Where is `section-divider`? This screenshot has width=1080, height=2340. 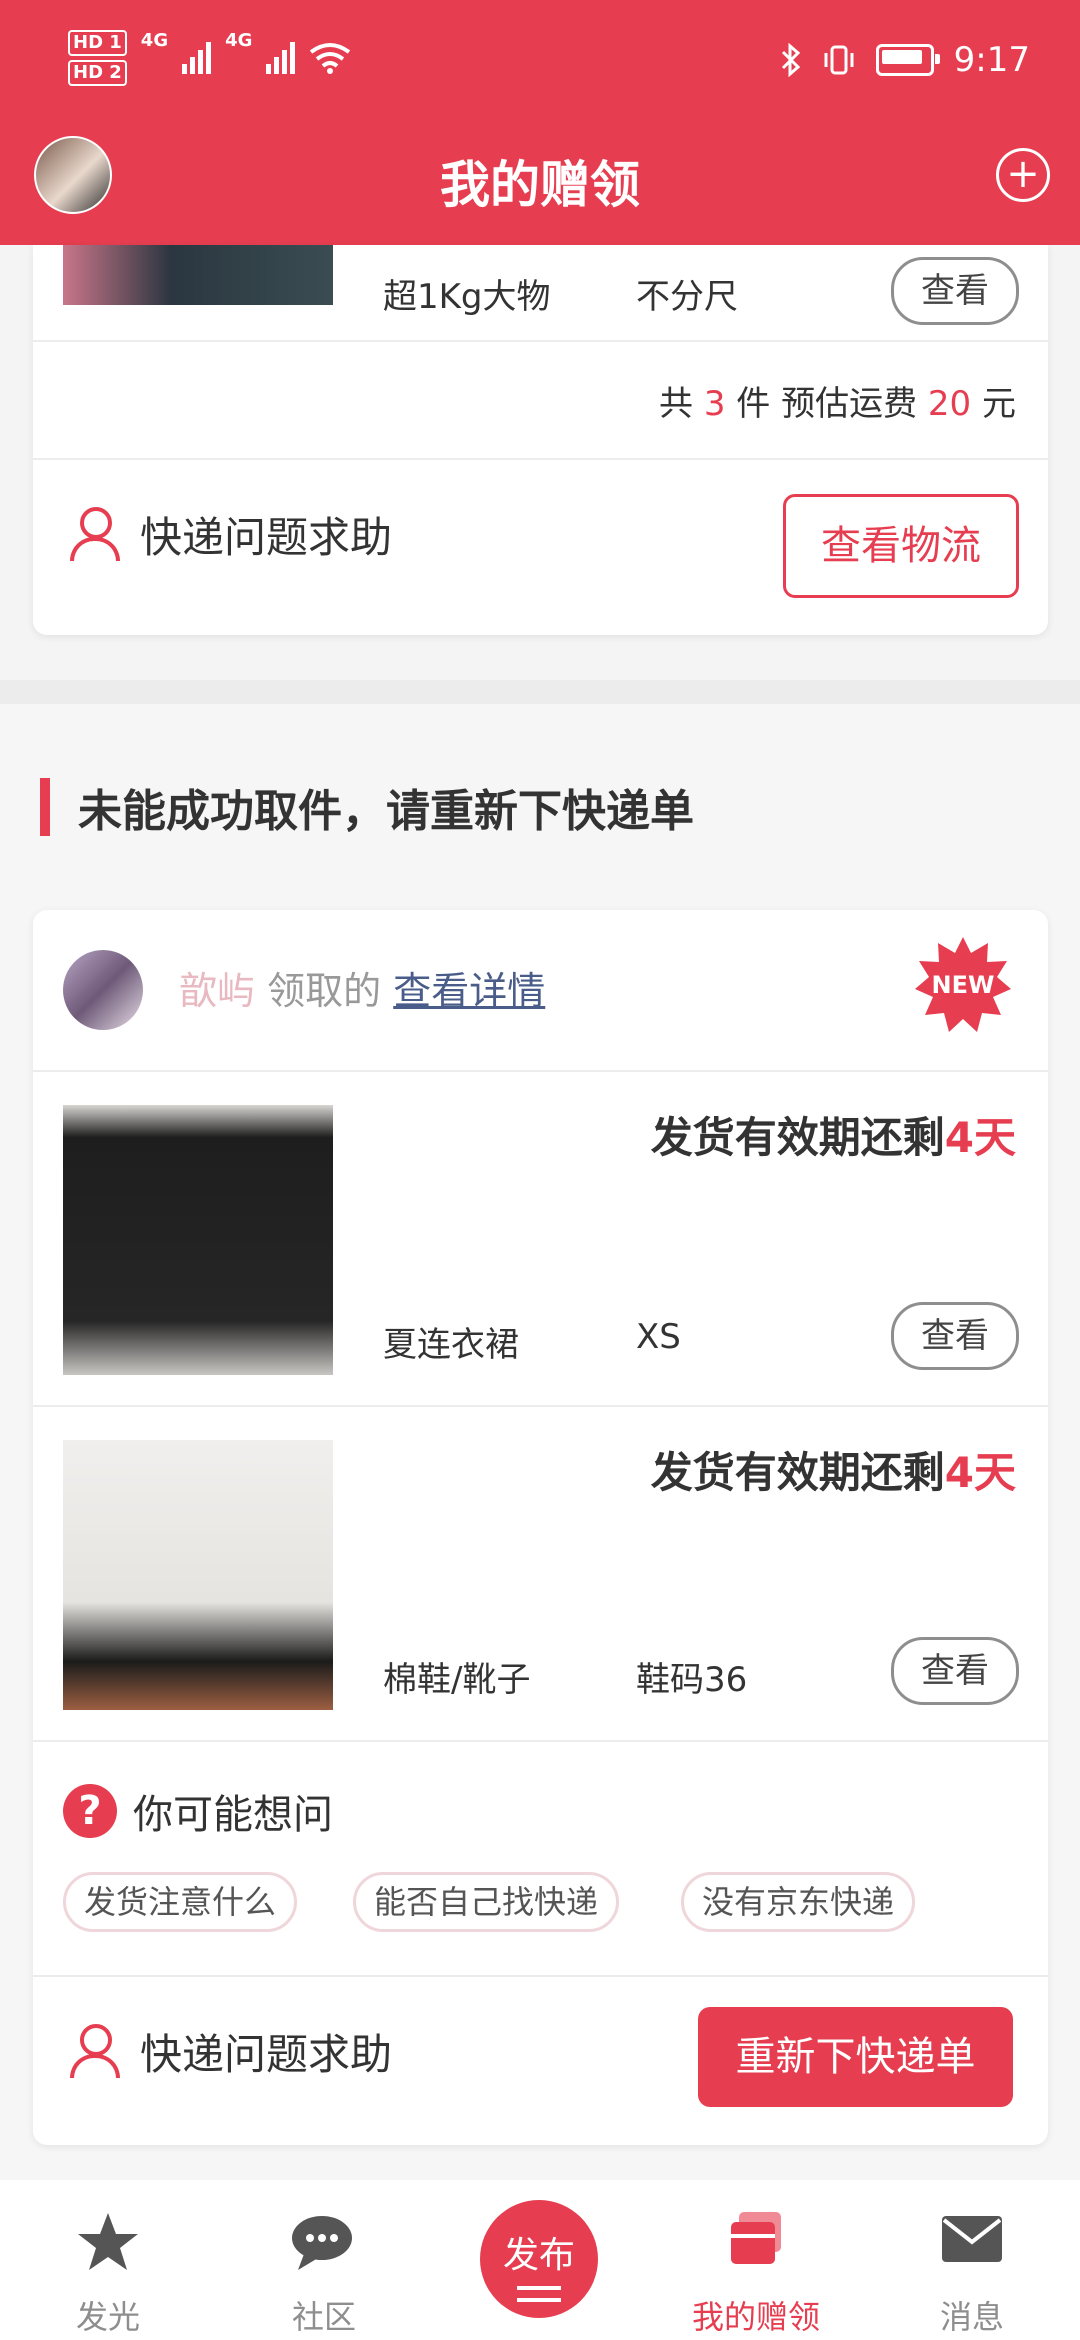 section-divider is located at coordinates (540, 692).